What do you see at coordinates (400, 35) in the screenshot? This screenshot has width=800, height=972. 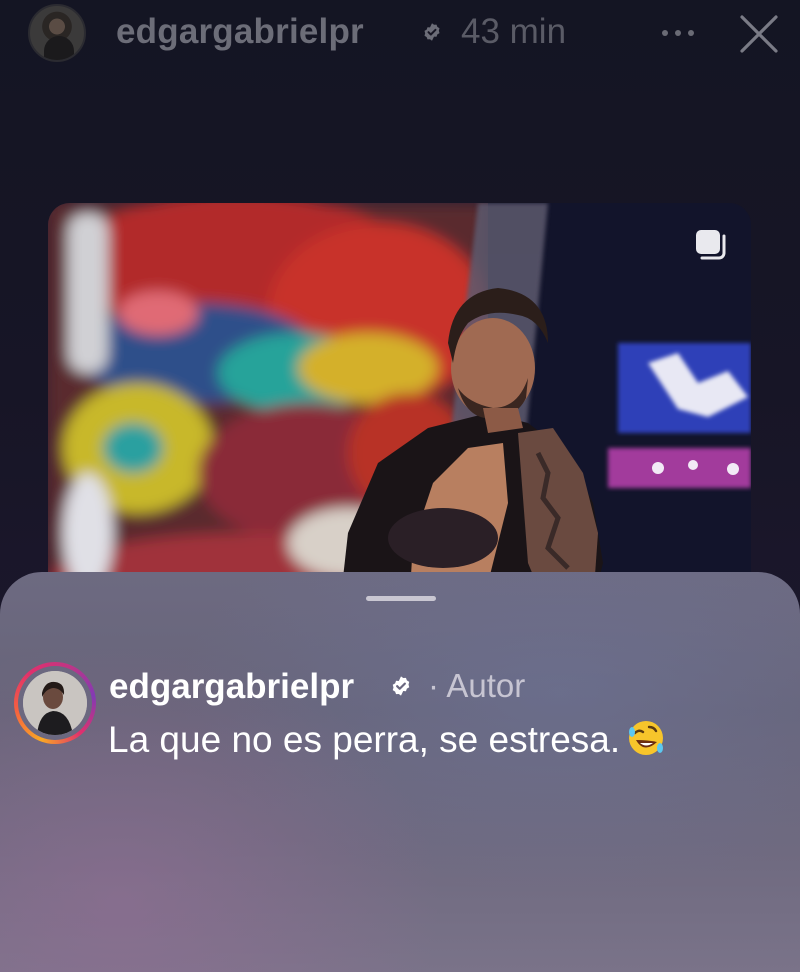 I see `story-header: edgargabrielpr 43 min` at bounding box center [400, 35].